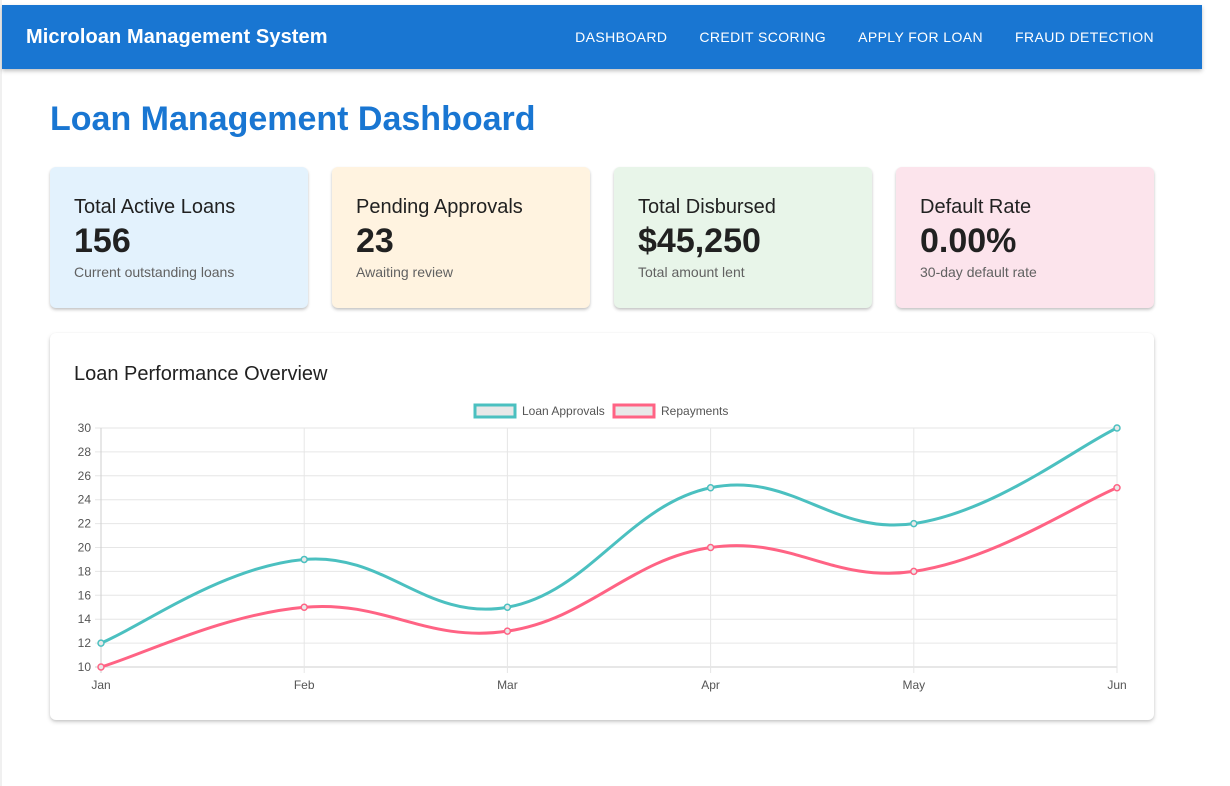 Image resolution: width=1230 pixels, height=786 pixels. Describe the element at coordinates (102, 241) in the screenshot. I see `stat-value: 156` at that location.